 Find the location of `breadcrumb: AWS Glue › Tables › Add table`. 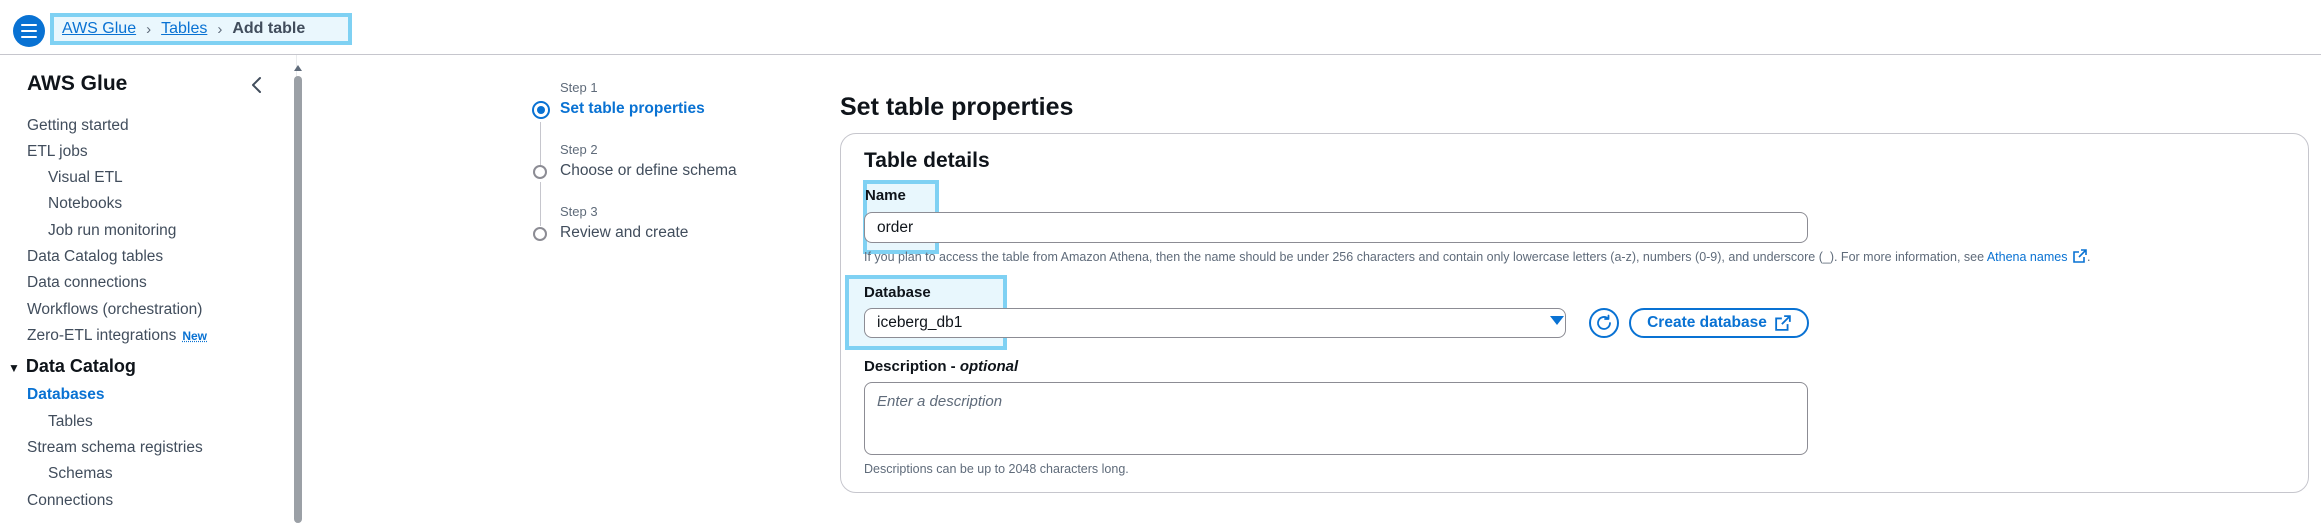

breadcrumb: AWS Glue › Tables › Add table is located at coordinates (201, 29).